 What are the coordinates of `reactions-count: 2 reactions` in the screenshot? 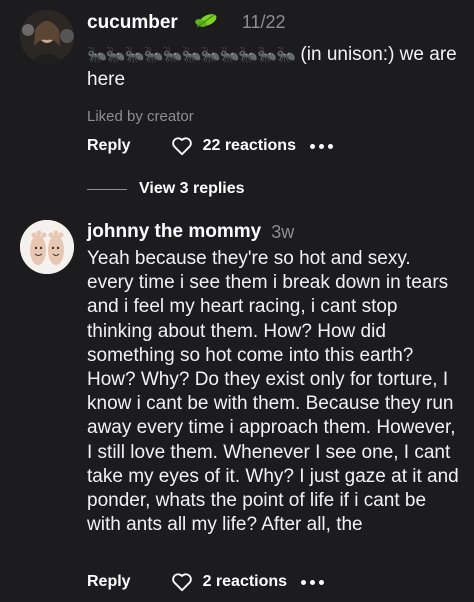 It's located at (245, 582).